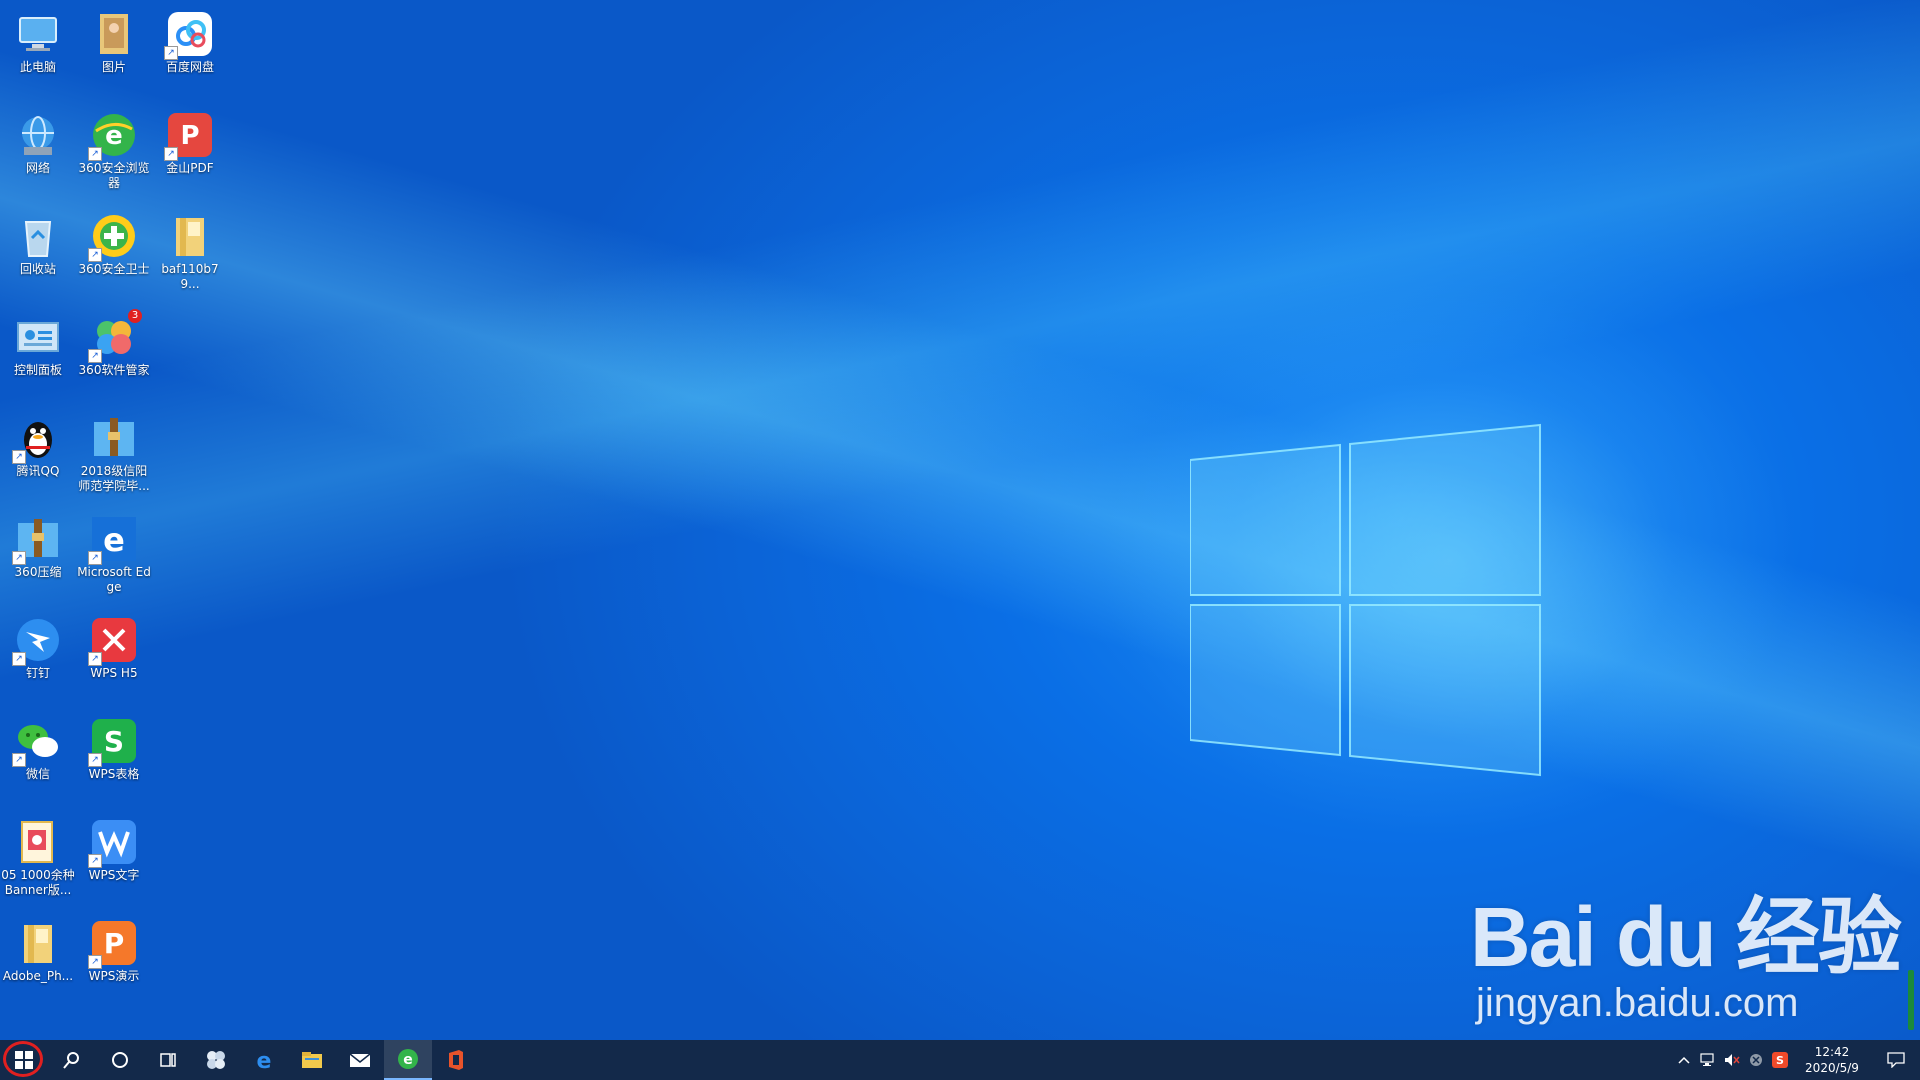 The height and width of the screenshot is (1080, 1920). I want to click on task-view-icon, so click(168, 1060).